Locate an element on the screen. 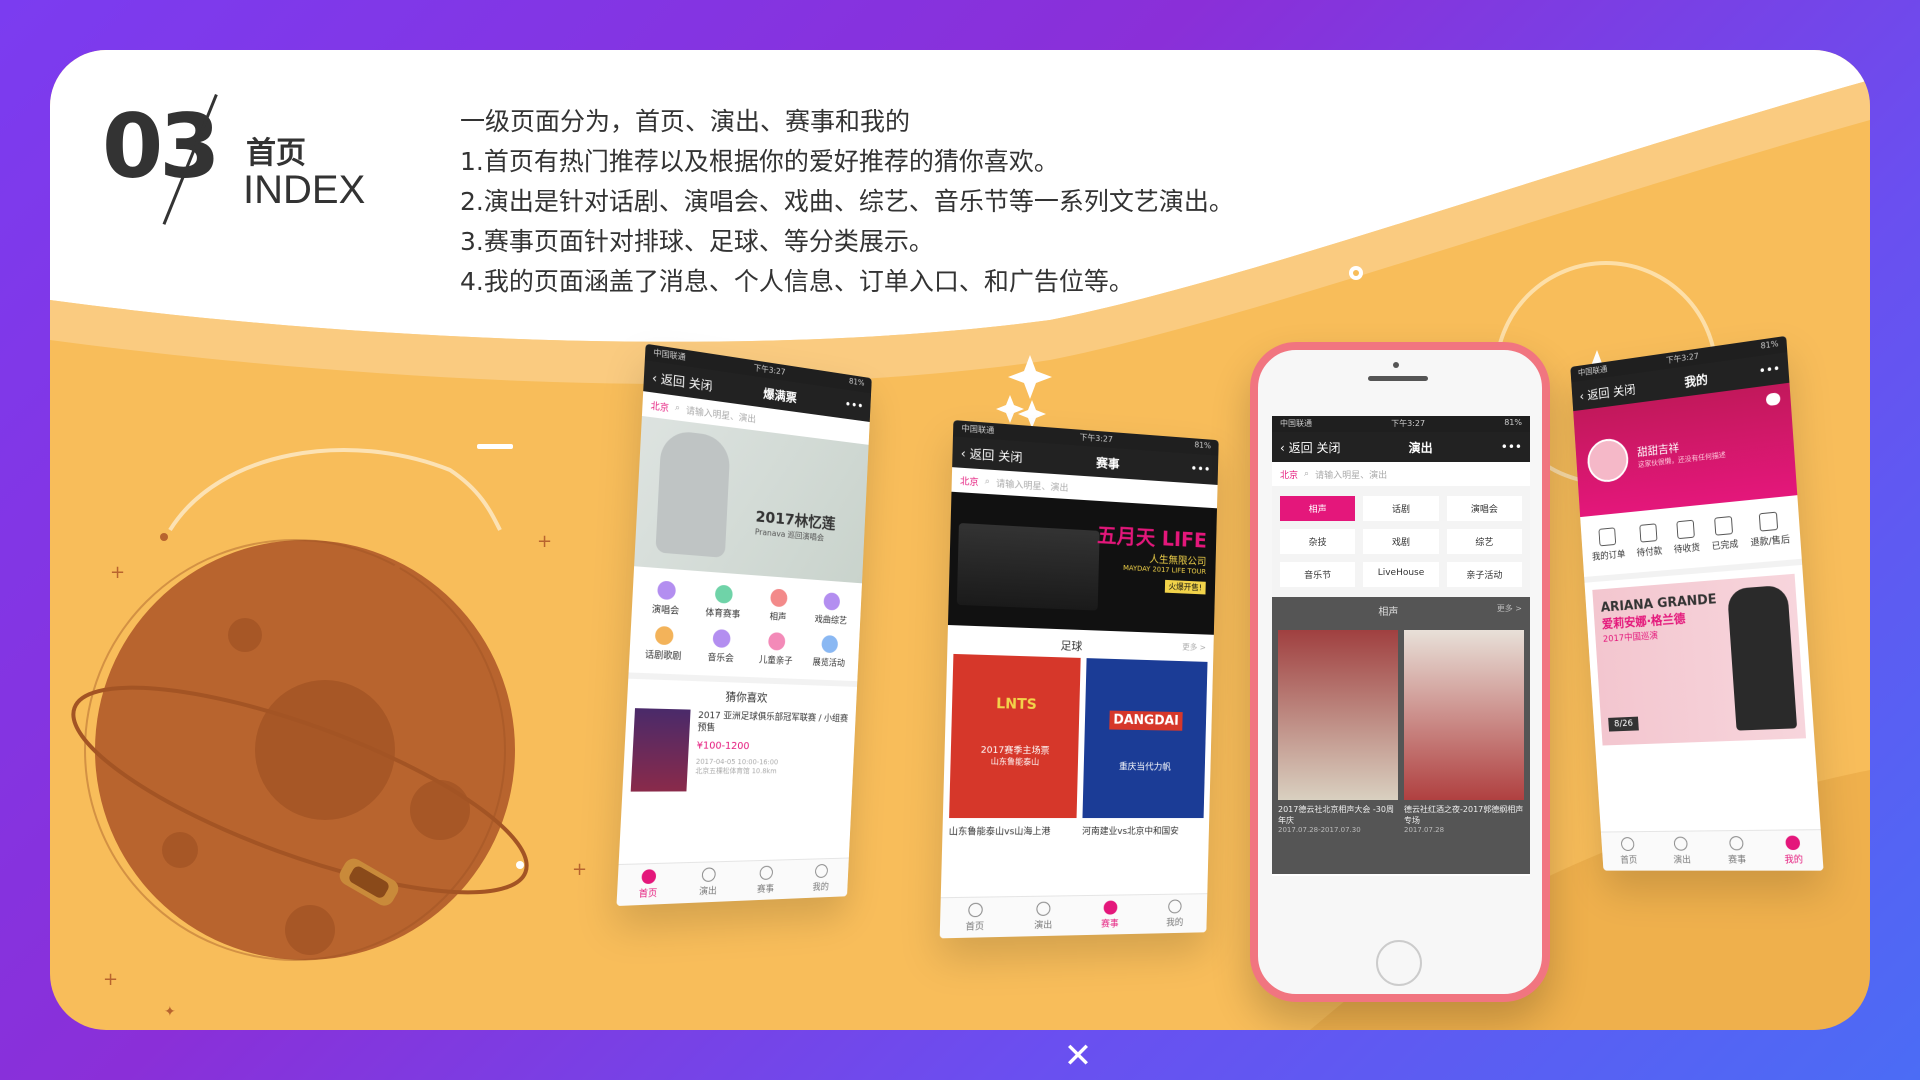 This screenshot has width=1920, height=1080. category-label: 戏曲综艺 is located at coordinates (831, 620).